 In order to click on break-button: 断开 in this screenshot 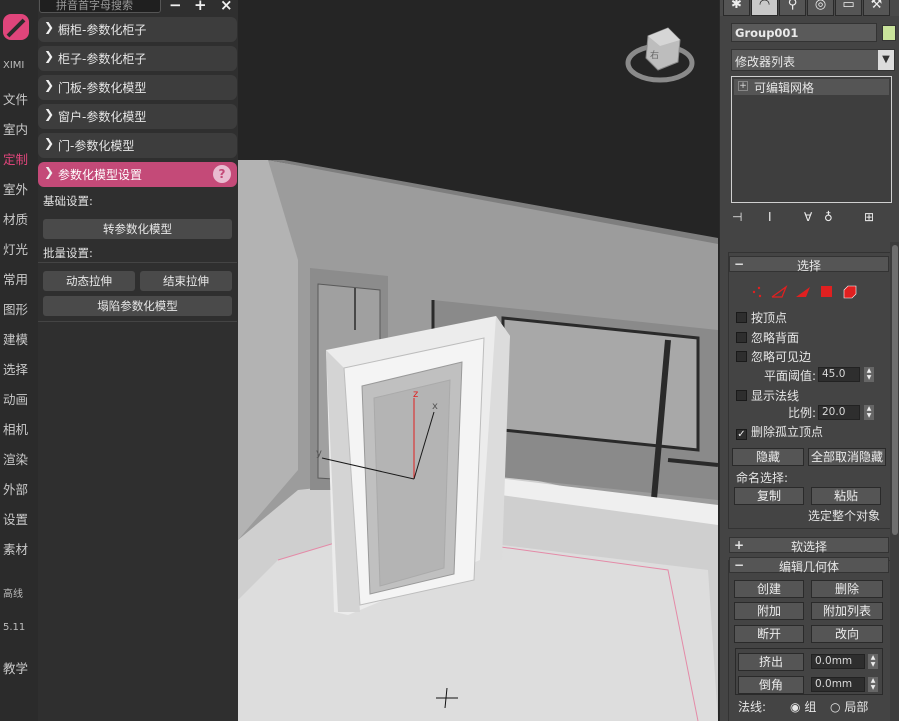, I will do `click(769, 634)`.